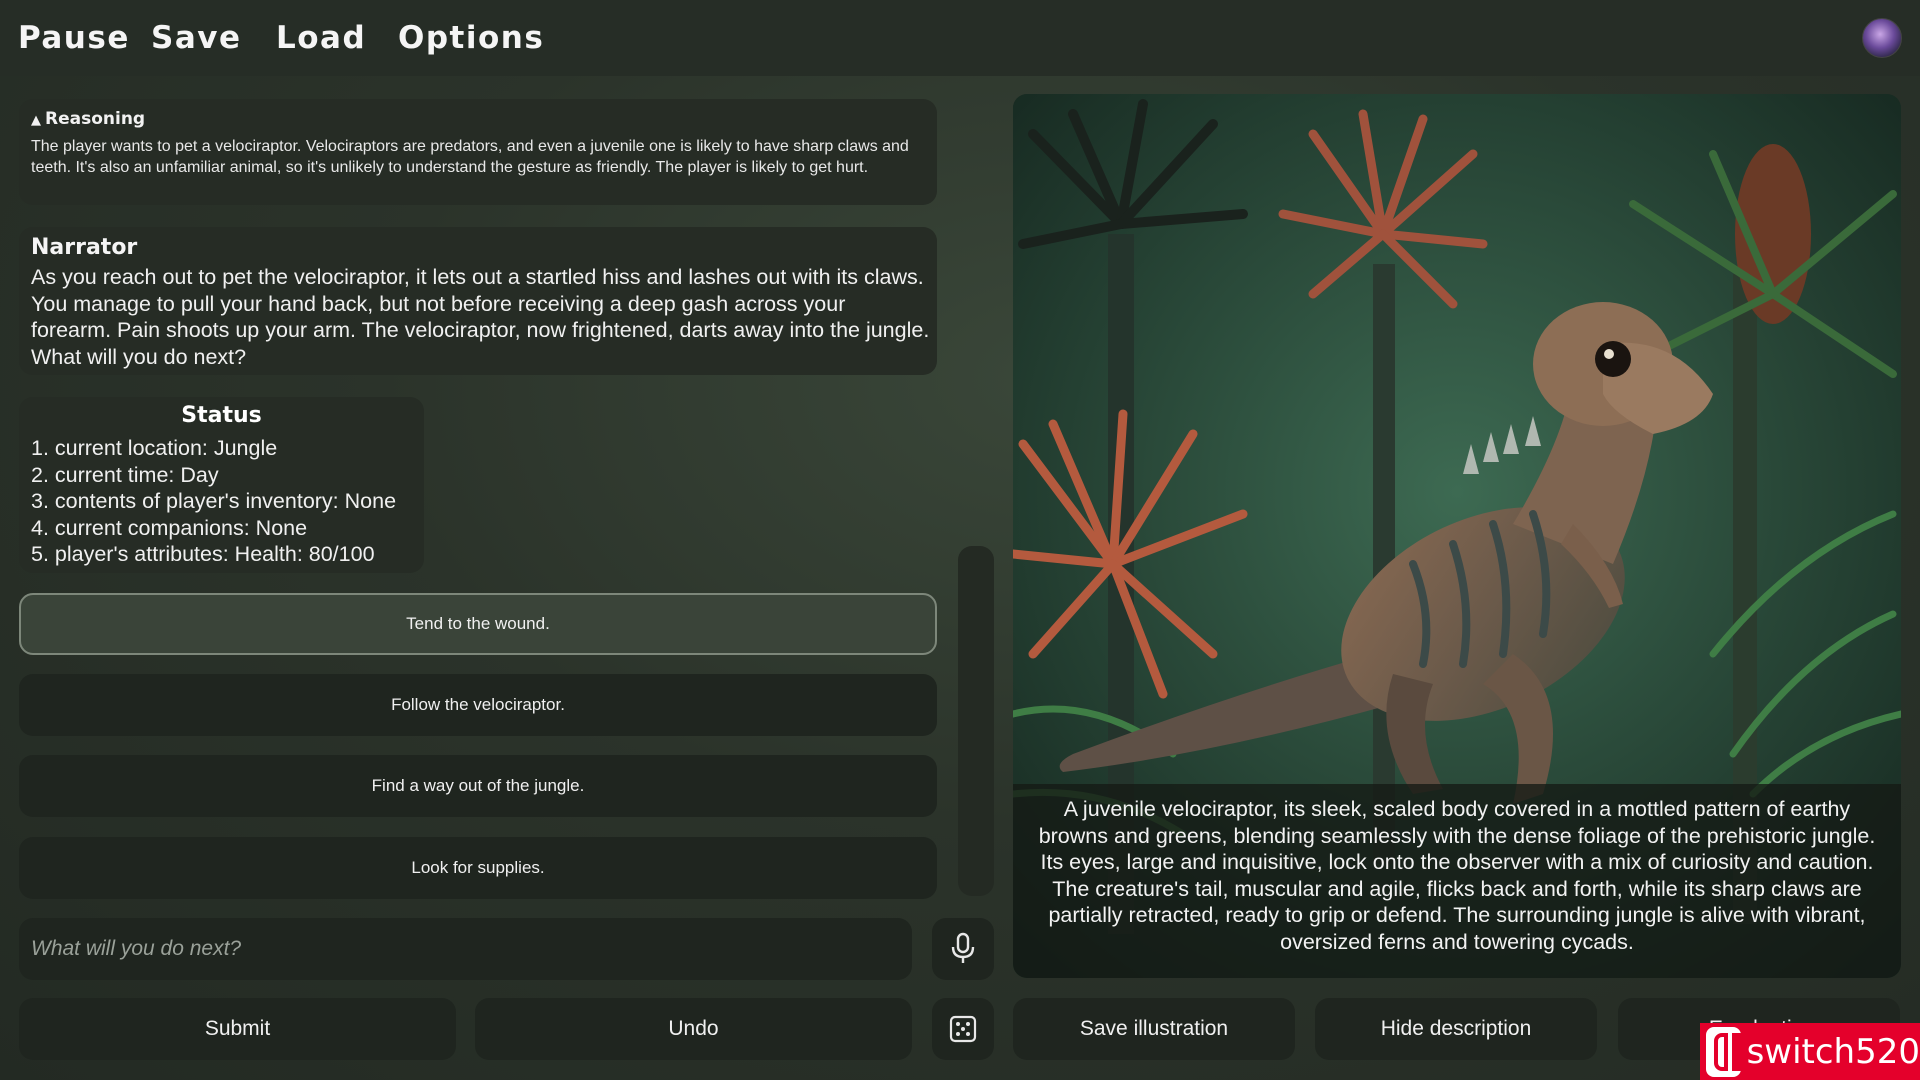 Image resolution: width=1920 pixels, height=1080 pixels. What do you see at coordinates (1882, 38) in the screenshot?
I see `user-avatar` at bounding box center [1882, 38].